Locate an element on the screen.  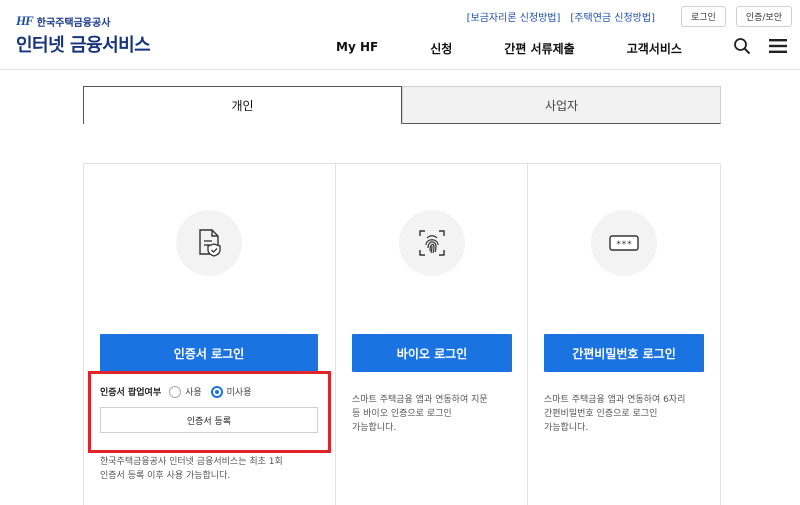
password-box-icon: *** is located at coordinates (624, 243).